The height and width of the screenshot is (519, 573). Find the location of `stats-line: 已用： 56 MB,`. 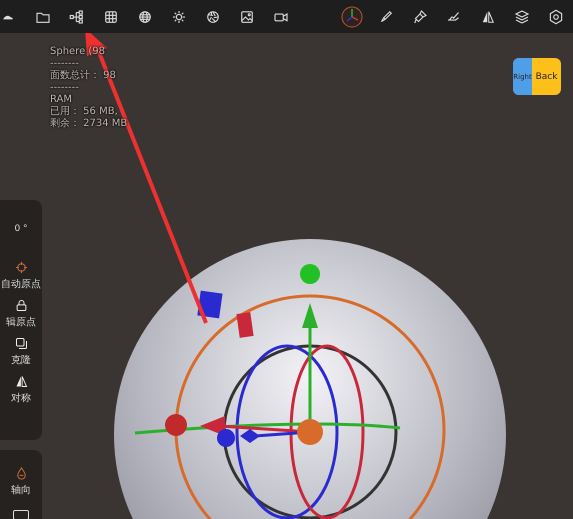

stats-line: 已用： 56 MB, is located at coordinates (84, 112).